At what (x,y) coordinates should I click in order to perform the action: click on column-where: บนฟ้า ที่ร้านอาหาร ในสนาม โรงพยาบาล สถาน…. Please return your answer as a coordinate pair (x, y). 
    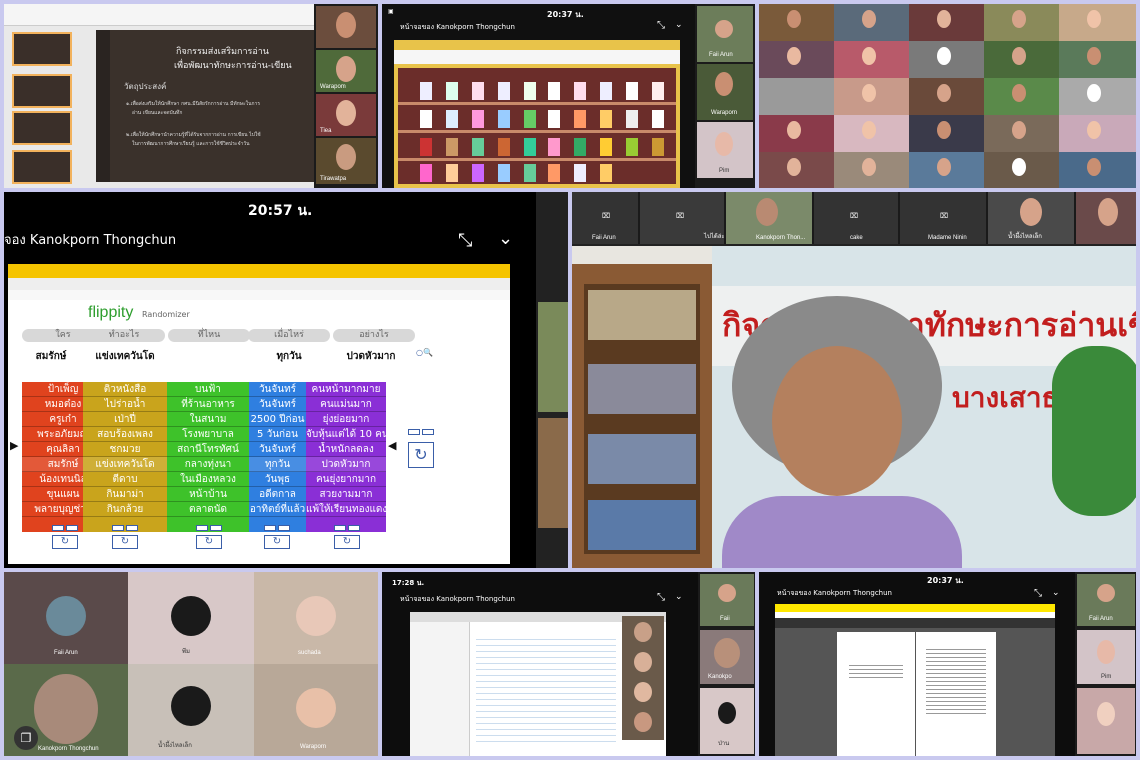
    Looking at the image, I should click on (208, 457).